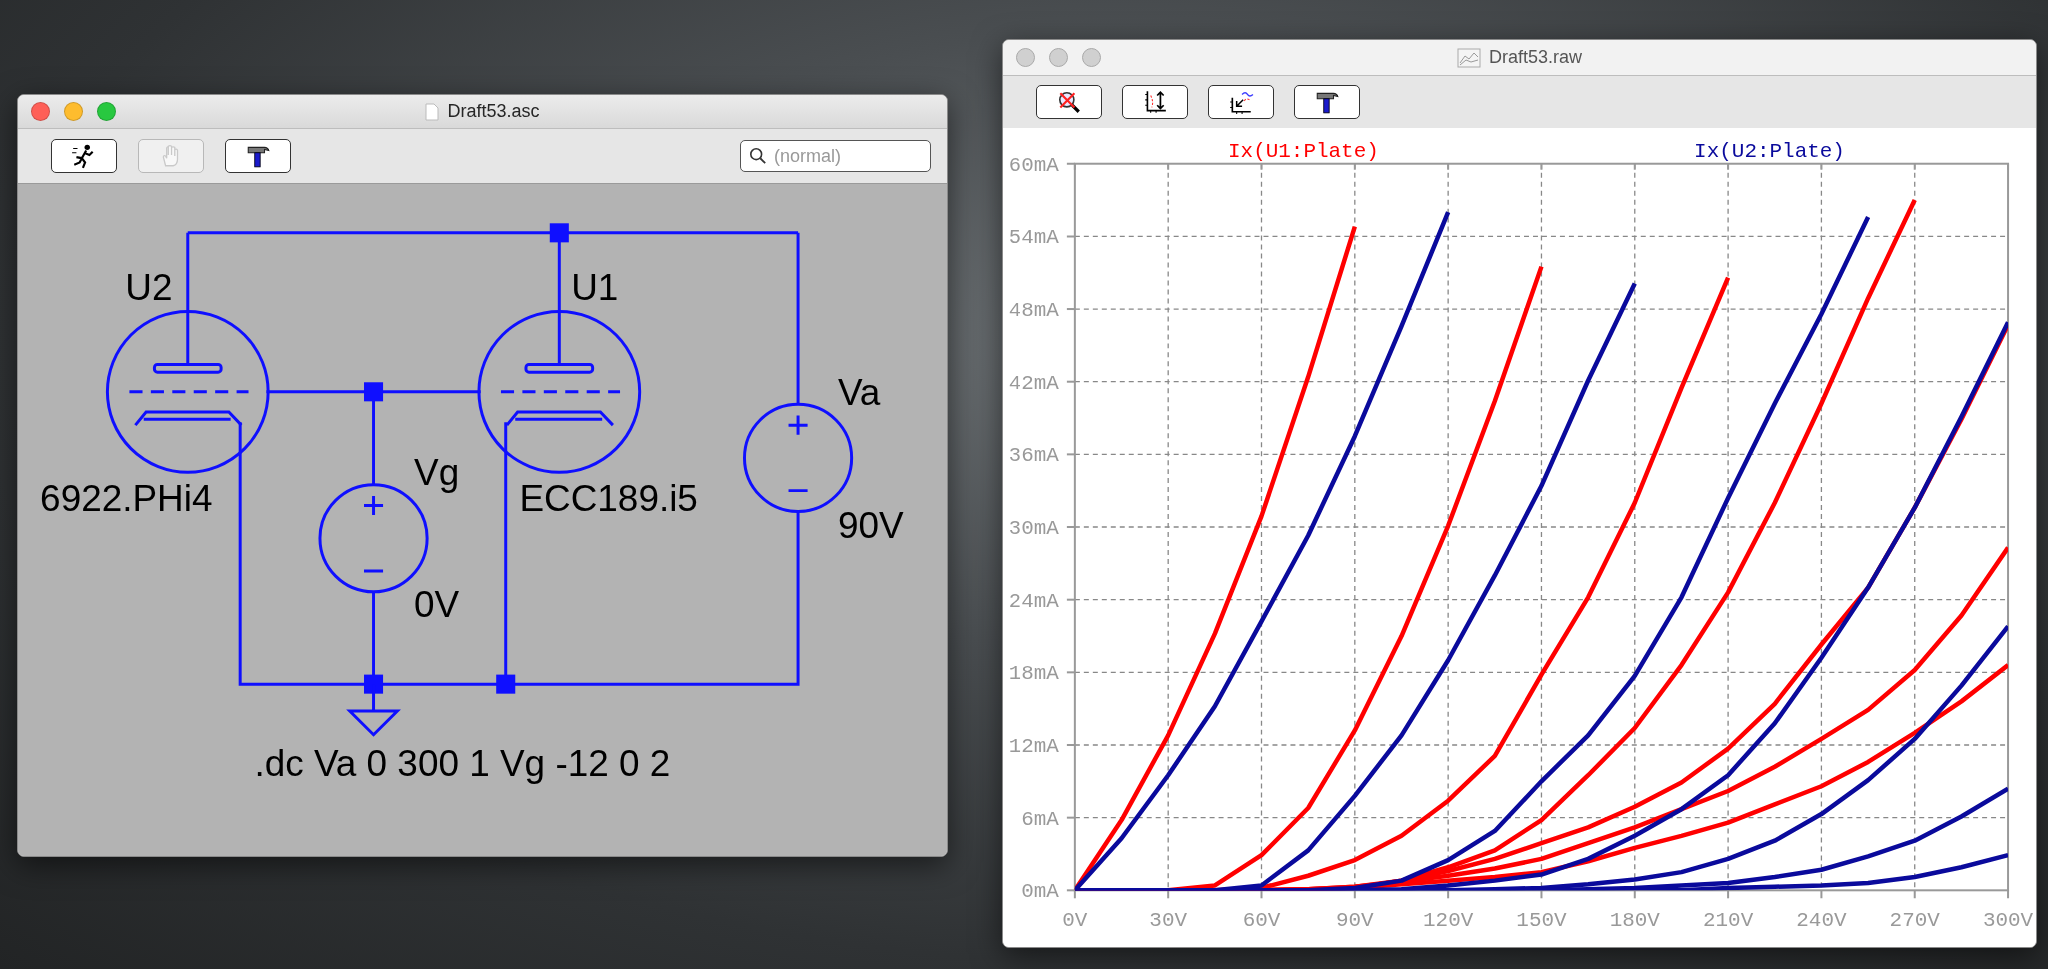 The image size is (2048, 969). Describe the element at coordinates (1033, 601) in the screenshot. I see `y-axis-tick-label: 24mA` at that location.